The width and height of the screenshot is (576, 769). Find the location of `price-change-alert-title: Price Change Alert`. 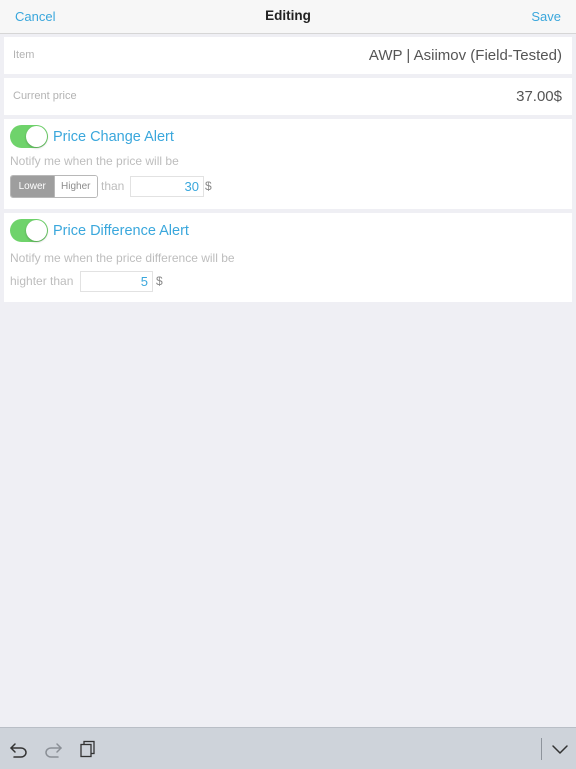

price-change-alert-title: Price Change Alert is located at coordinates (113, 137).